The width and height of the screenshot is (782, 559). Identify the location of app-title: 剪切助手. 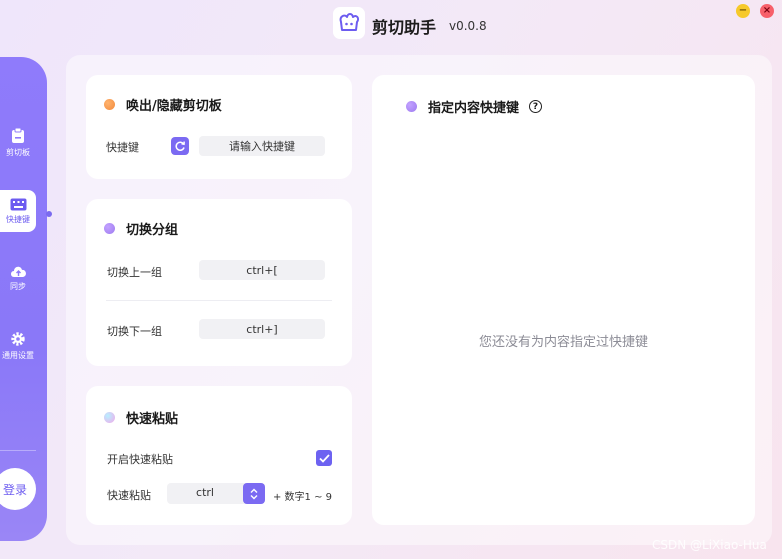
(404, 27).